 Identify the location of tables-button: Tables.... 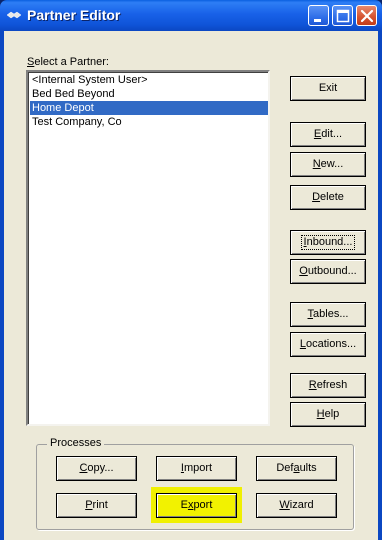
(328, 314).